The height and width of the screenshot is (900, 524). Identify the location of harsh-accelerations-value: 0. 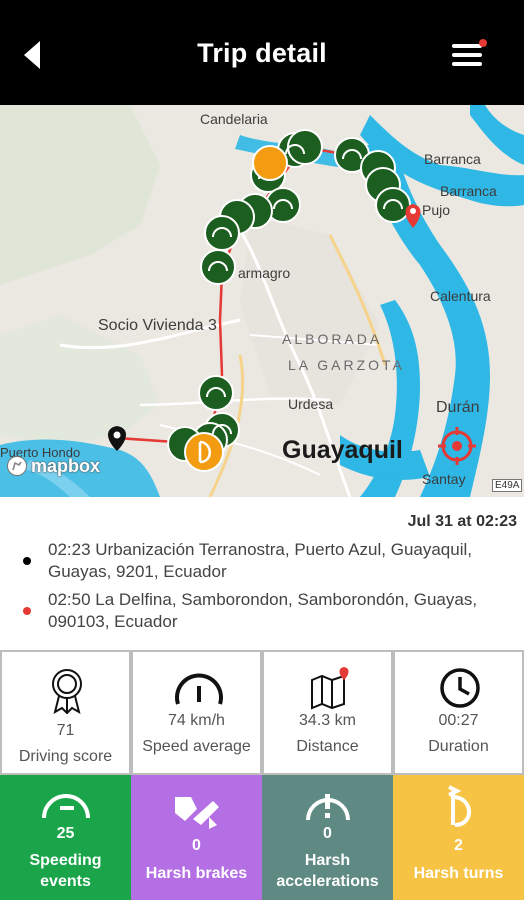
(327, 833).